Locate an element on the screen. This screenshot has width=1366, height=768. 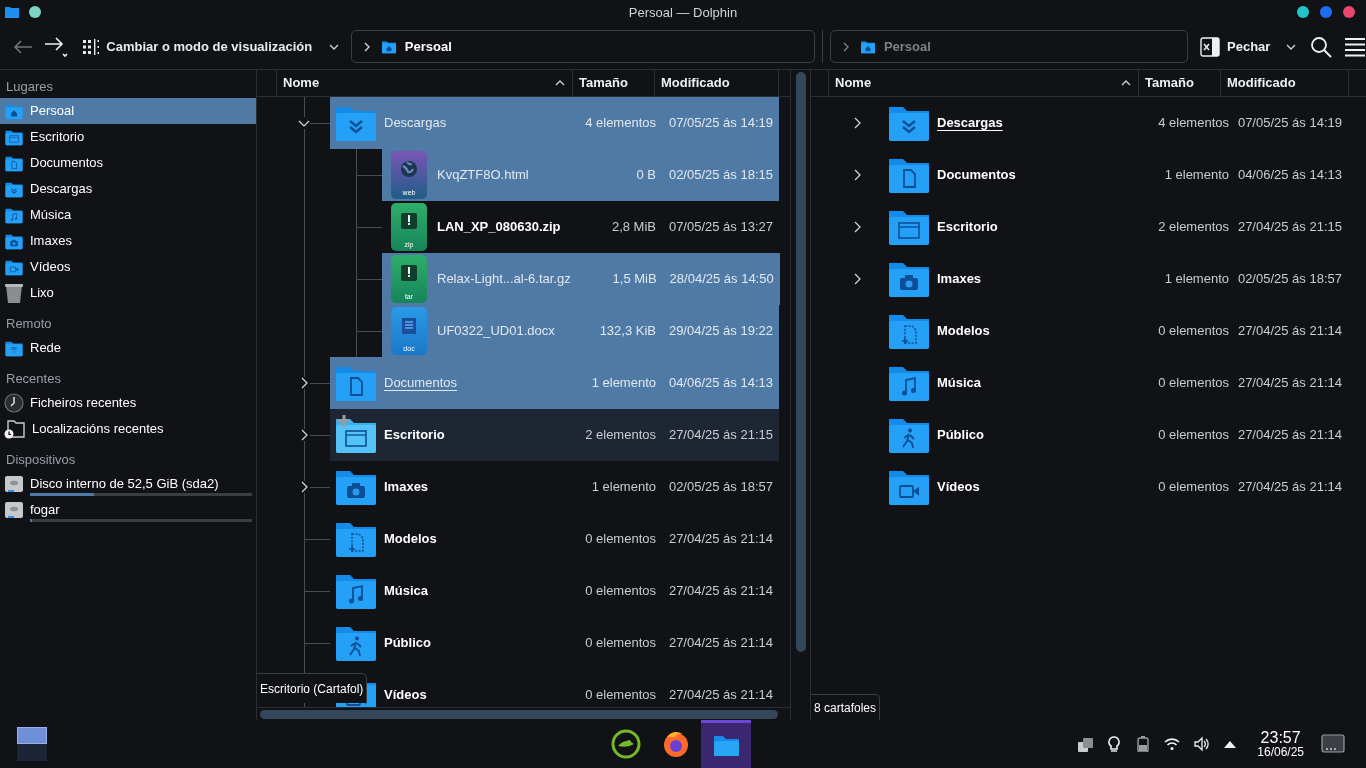
sidebar-item: Localizacións recentes is located at coordinates (128, 429).